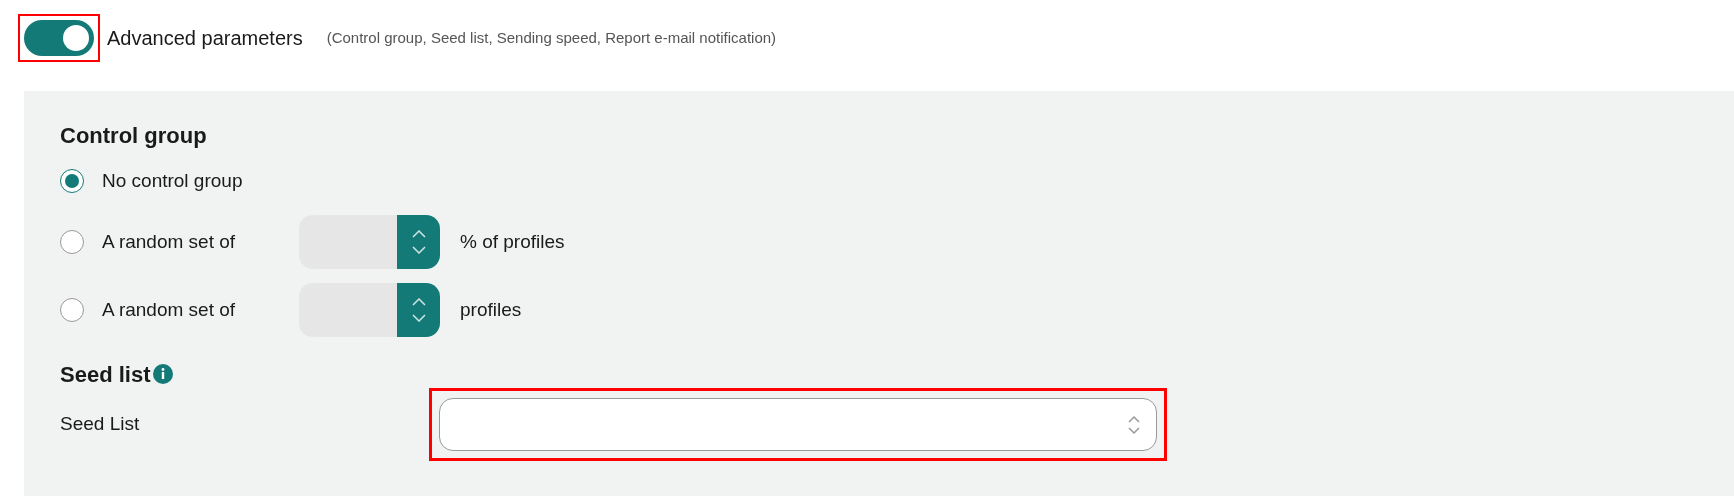 This screenshot has width=1734, height=496. I want to click on option-suffix: % of profiles, so click(512, 241).